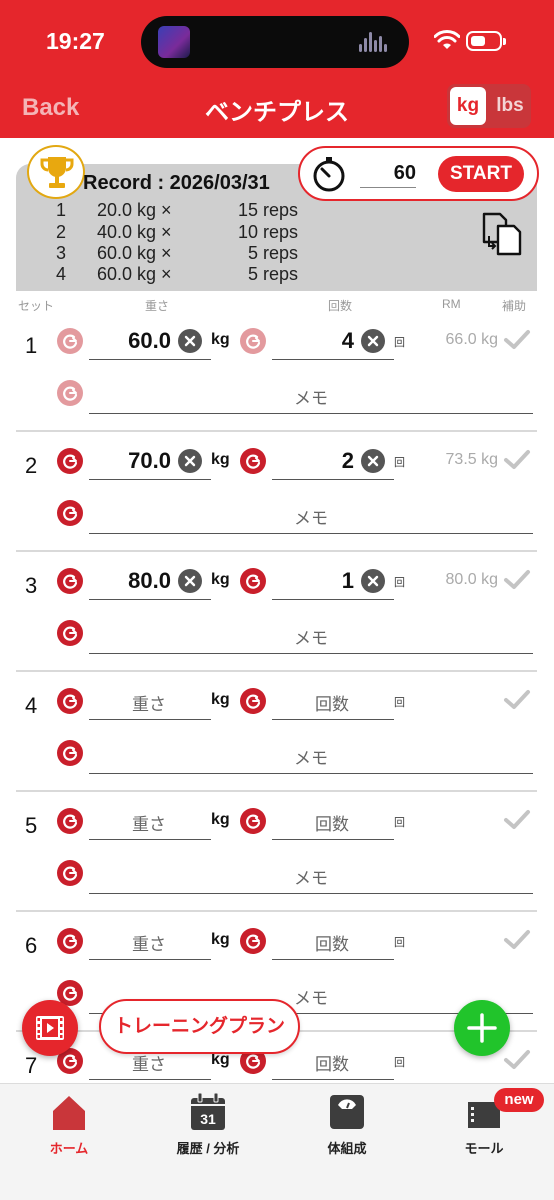 The height and width of the screenshot is (1200, 554). Describe the element at coordinates (510, 106) in the screenshot. I see `unit-lbs-option: lbs` at that location.